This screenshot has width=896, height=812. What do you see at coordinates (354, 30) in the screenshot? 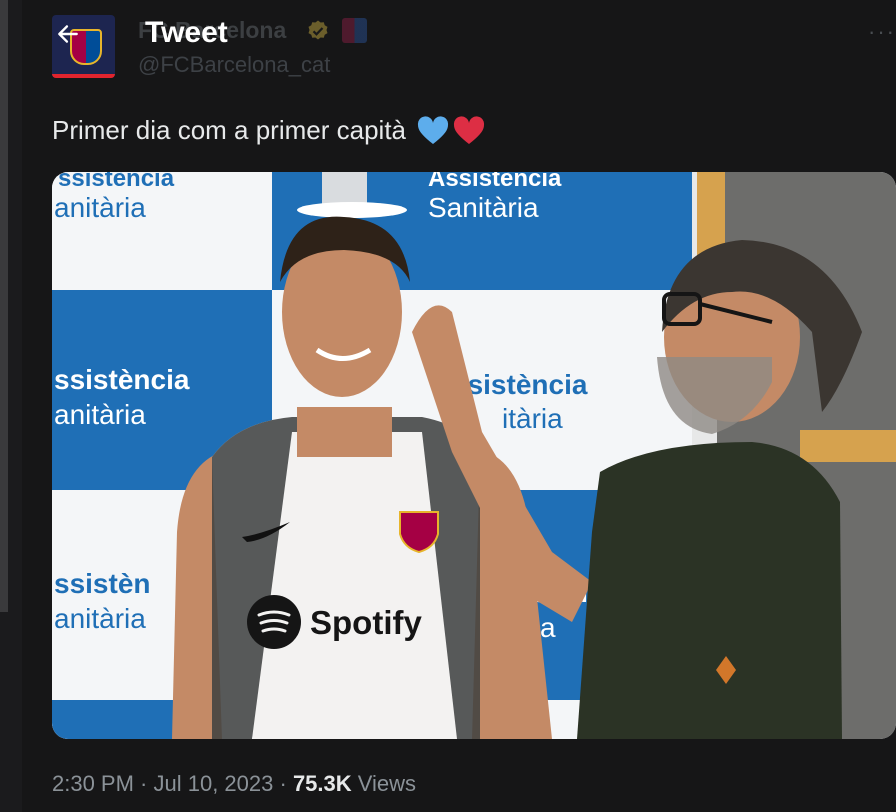
I see `club-badge-icon` at bounding box center [354, 30].